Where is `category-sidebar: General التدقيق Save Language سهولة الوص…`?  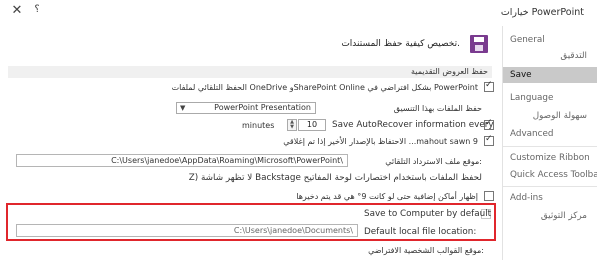 category-sidebar: General التدقيق Save Language سهولة الوص… is located at coordinates (549, 143).